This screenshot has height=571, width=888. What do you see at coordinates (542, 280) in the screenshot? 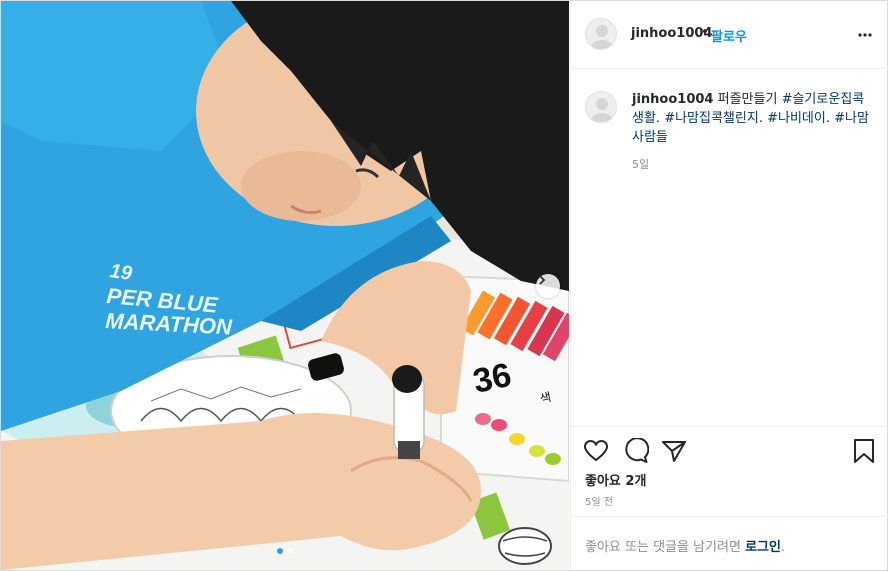
I see `chevron-right-icon` at bounding box center [542, 280].